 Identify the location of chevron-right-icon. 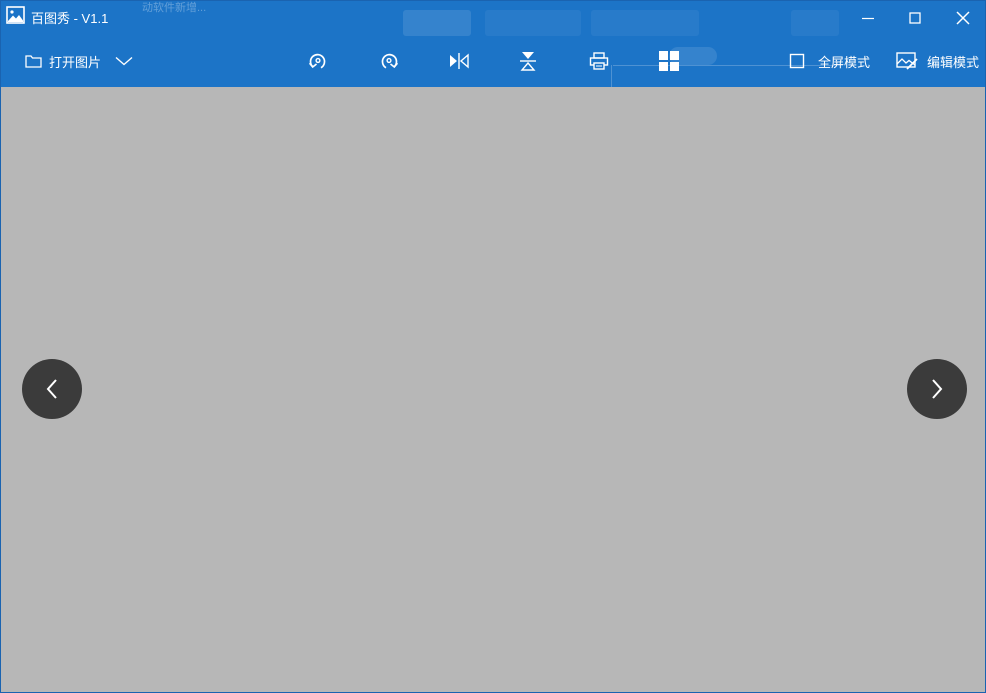
(937, 389).